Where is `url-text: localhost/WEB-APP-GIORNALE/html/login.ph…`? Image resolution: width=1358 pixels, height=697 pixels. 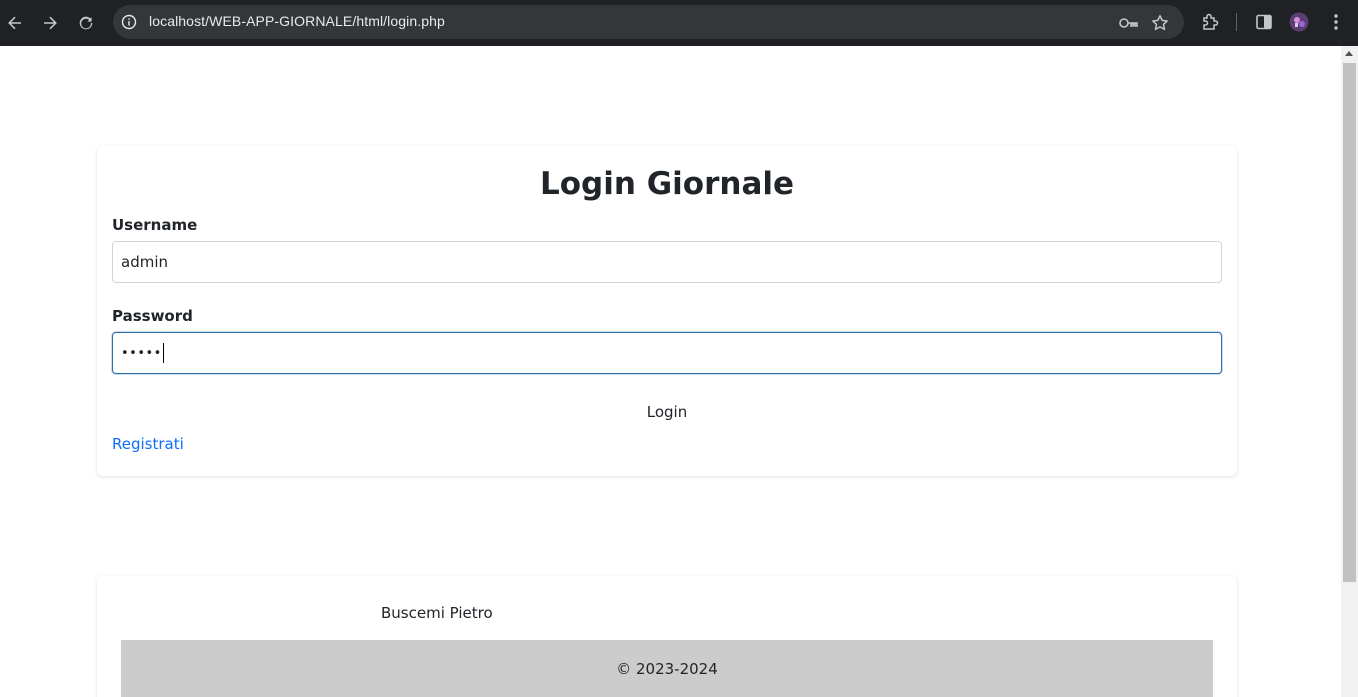 url-text: localhost/WEB-APP-GIORNALE/html/login.ph… is located at coordinates (297, 21).